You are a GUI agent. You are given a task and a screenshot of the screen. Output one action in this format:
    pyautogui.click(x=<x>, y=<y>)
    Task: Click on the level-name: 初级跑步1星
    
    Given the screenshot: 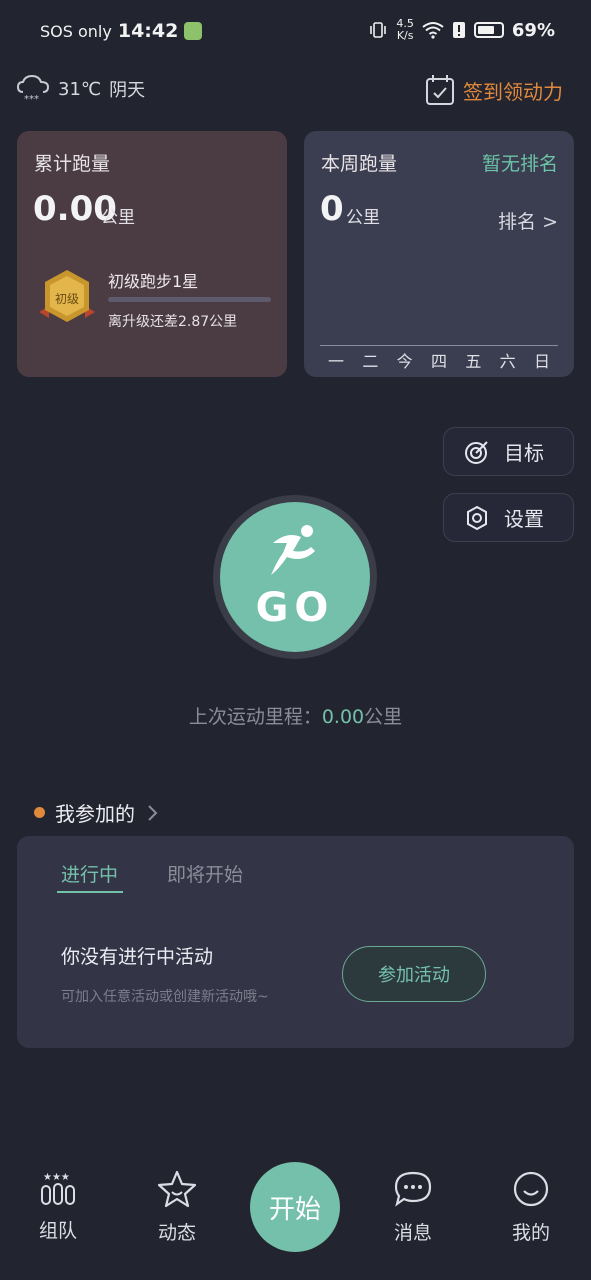 What is the action you would take?
    pyautogui.click(x=153, y=281)
    